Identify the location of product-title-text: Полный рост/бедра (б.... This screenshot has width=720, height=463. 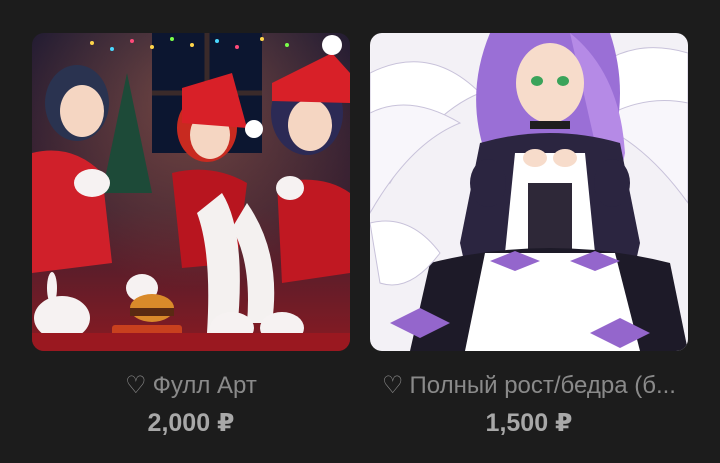
(542, 385).